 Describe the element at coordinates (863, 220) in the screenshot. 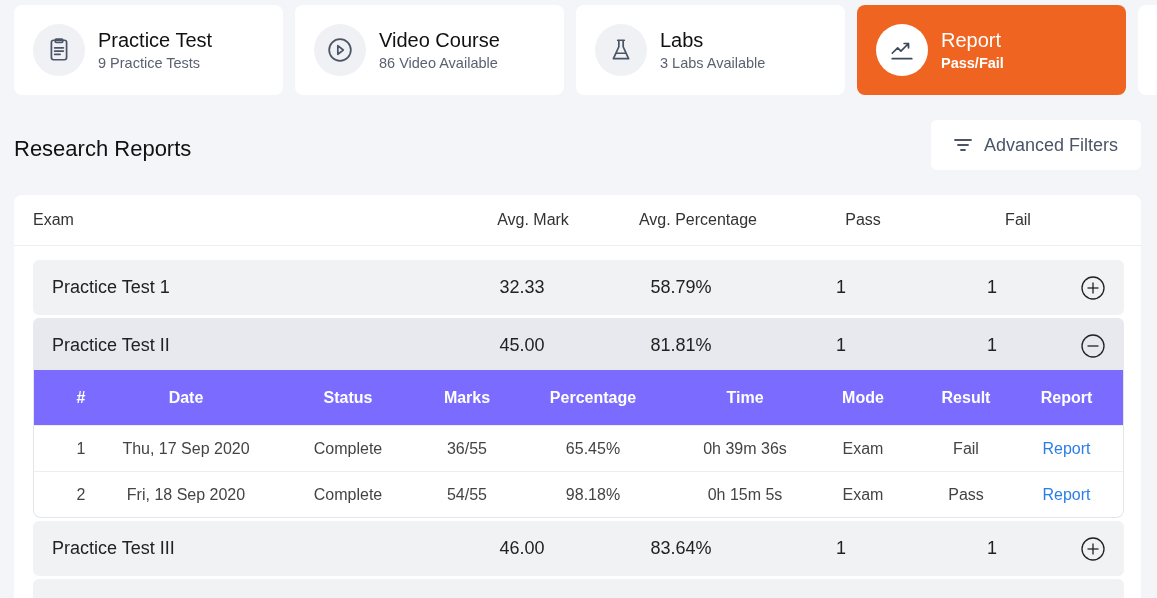

I see `column-header: Pass` at that location.